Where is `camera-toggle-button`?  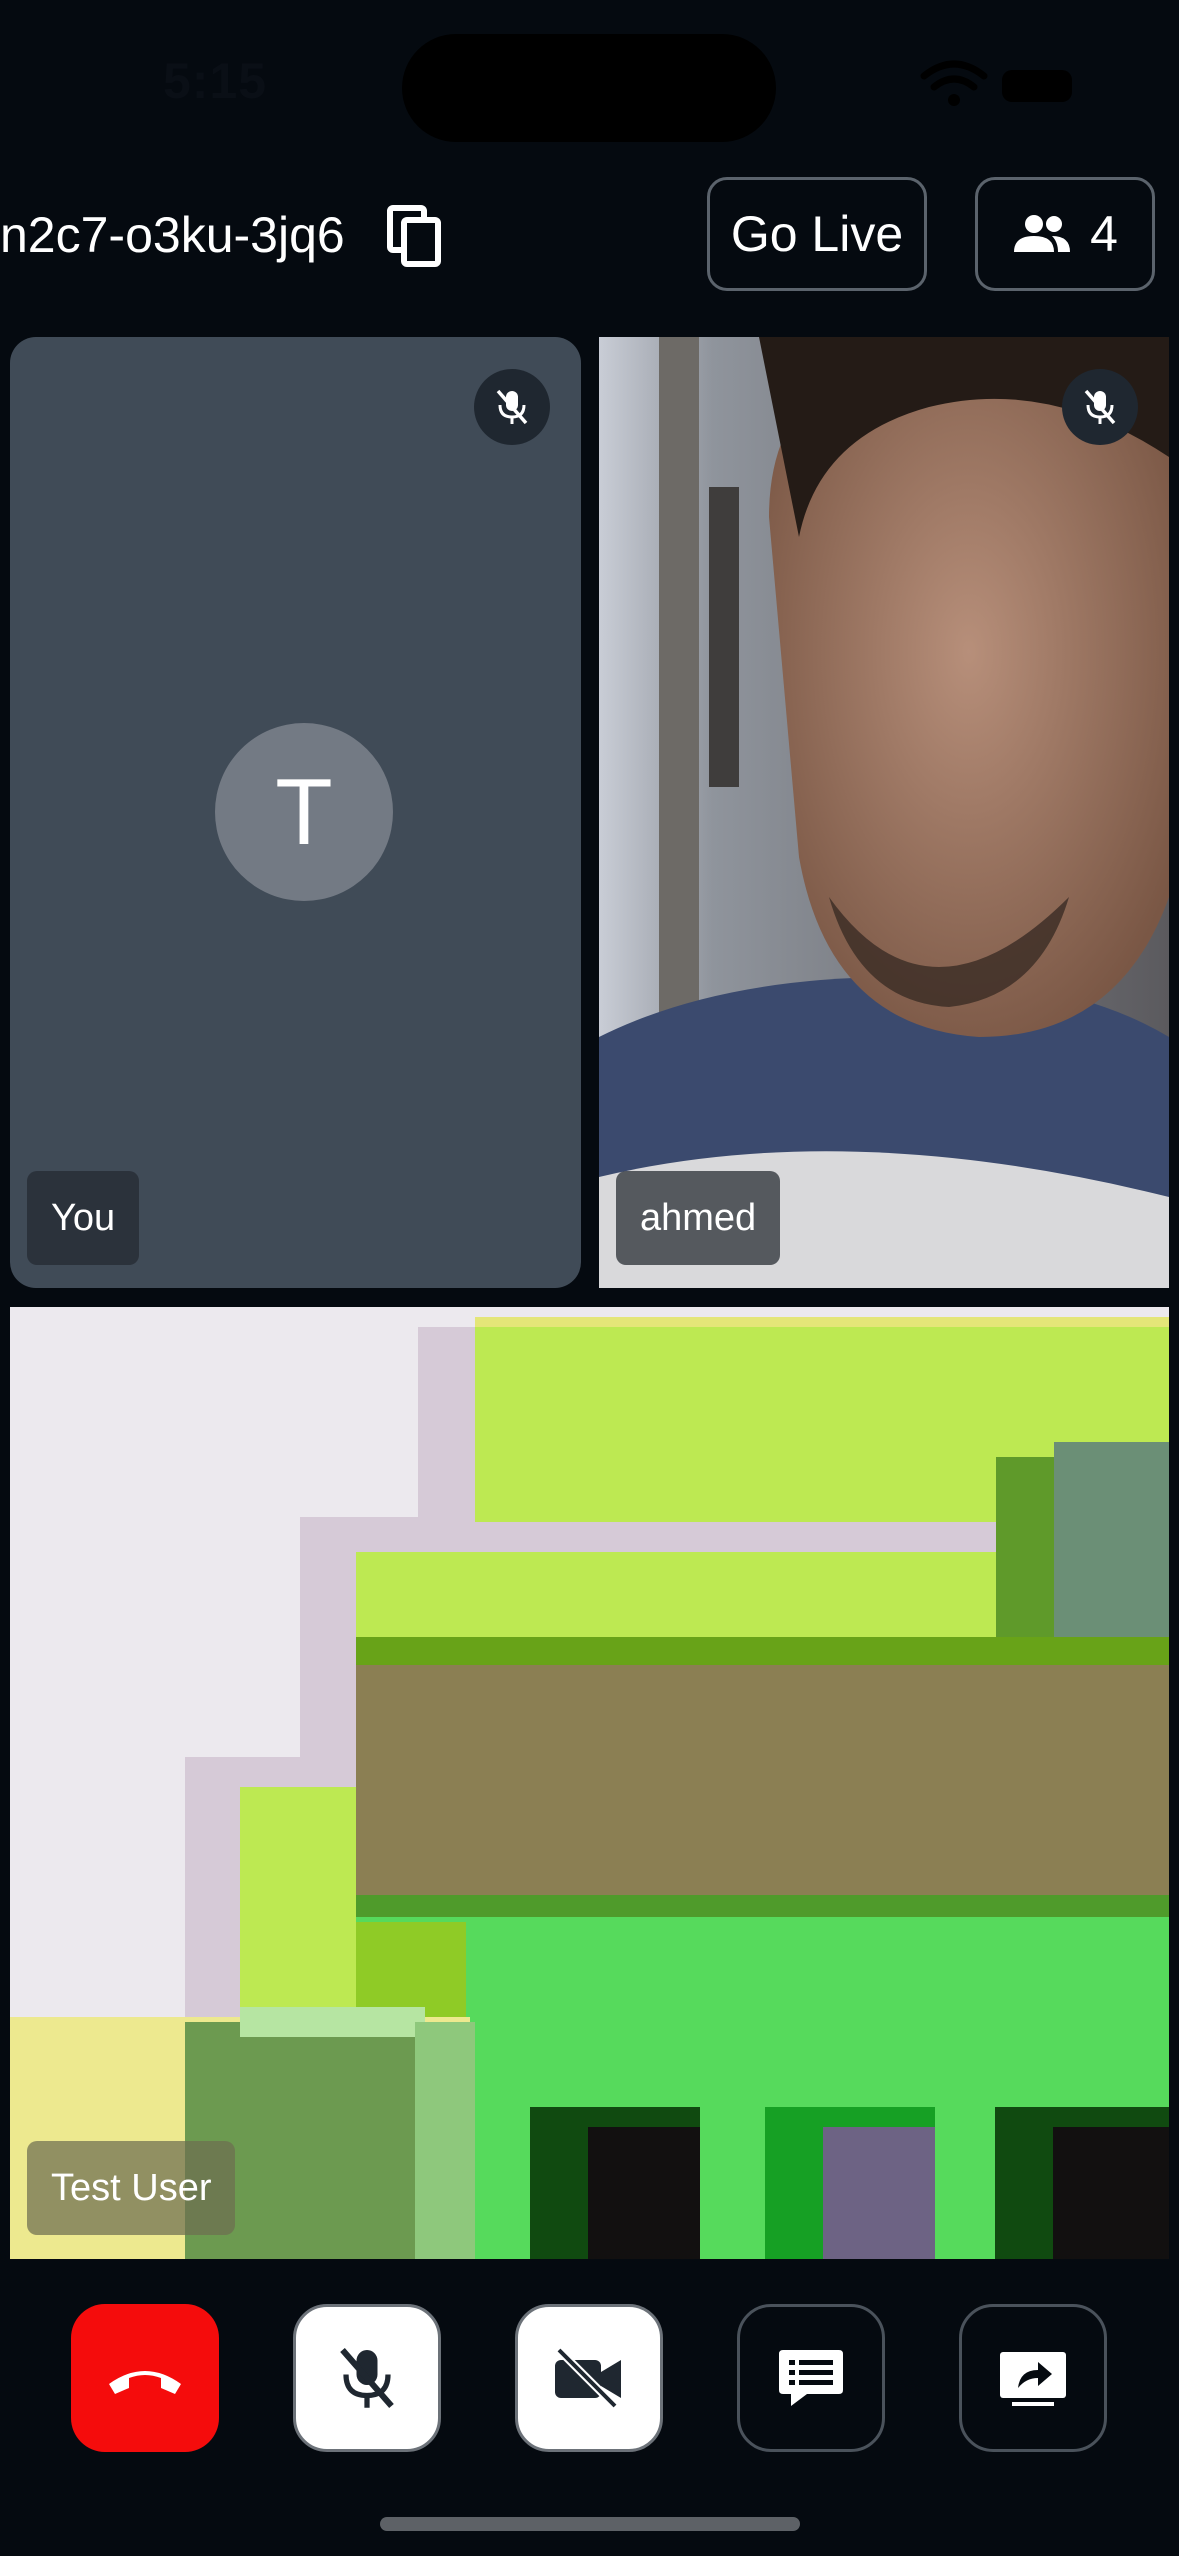 camera-toggle-button is located at coordinates (589, 2378).